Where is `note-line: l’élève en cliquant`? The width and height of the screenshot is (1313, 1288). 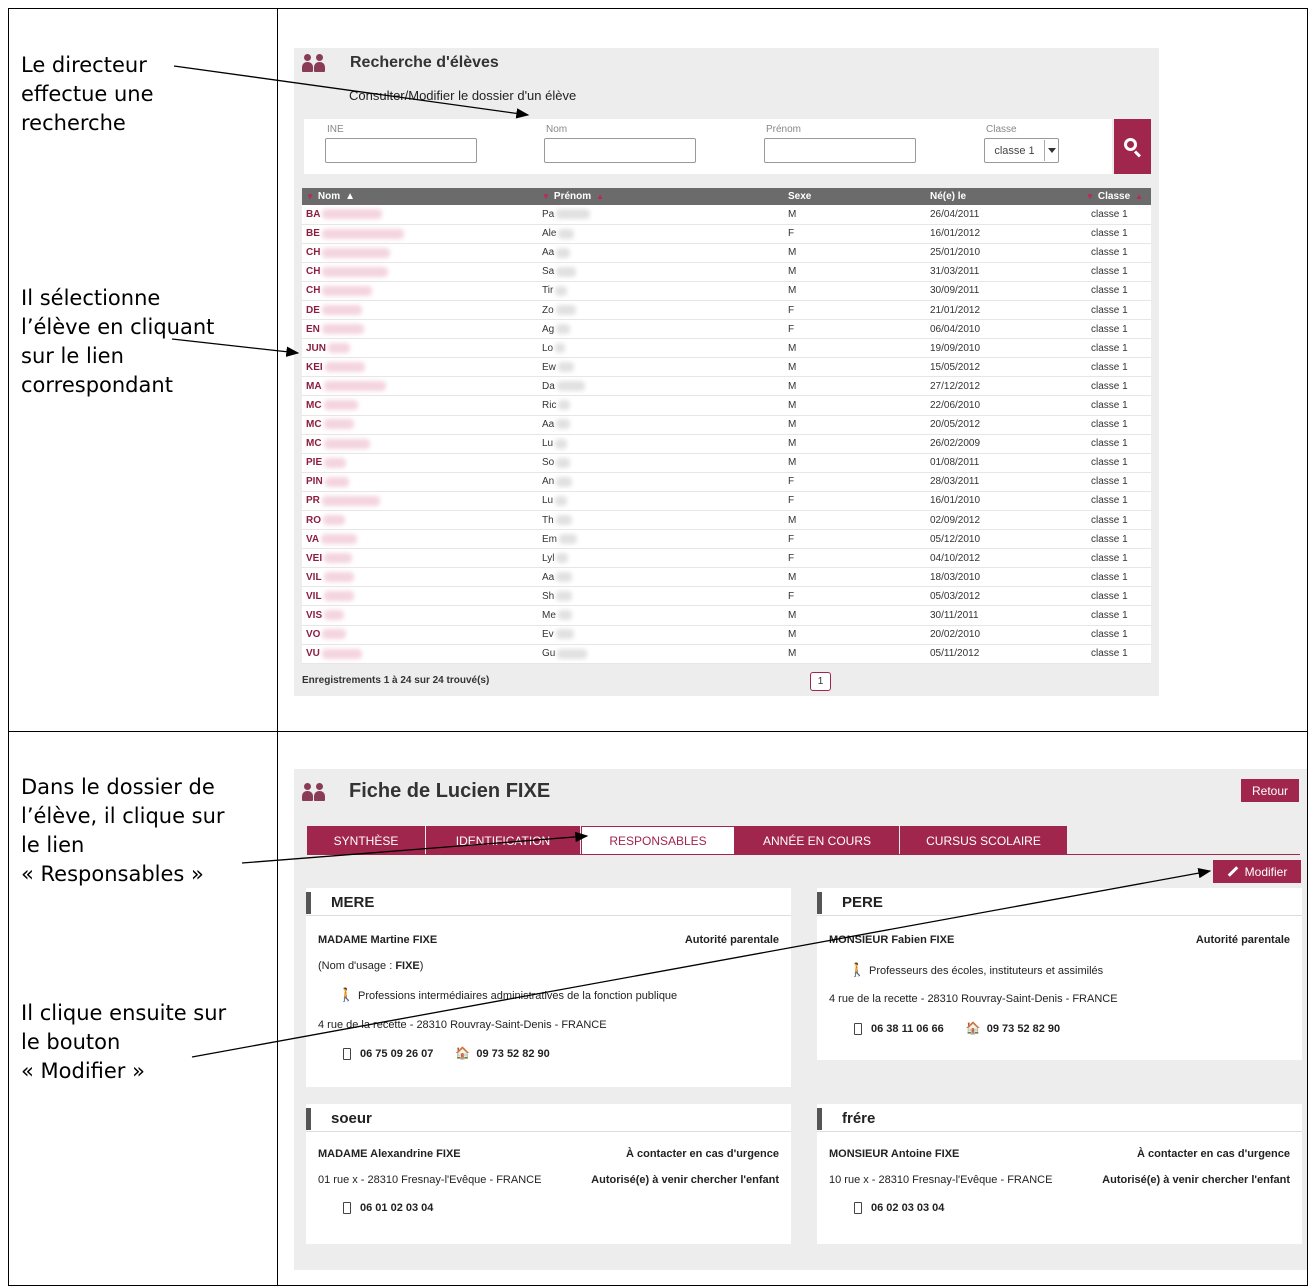 note-line: l’élève en cliquant is located at coordinates (118, 327).